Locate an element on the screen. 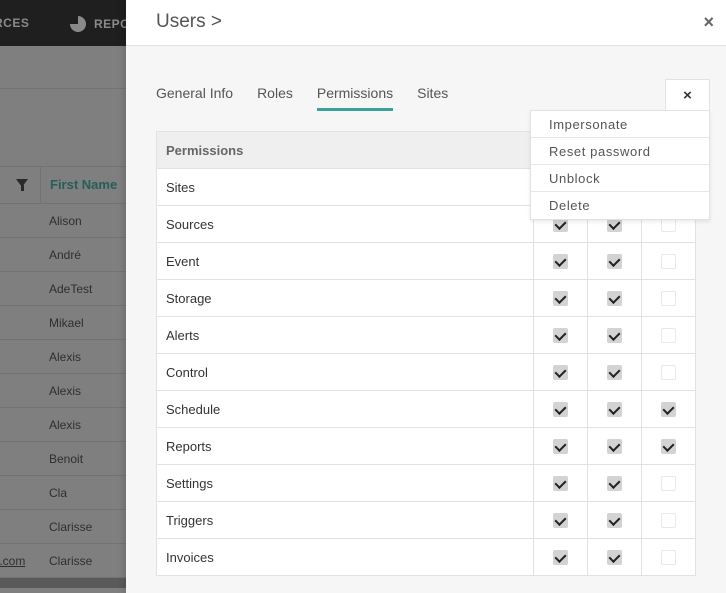  background-table-row: Benoit is located at coordinates (65, 459).